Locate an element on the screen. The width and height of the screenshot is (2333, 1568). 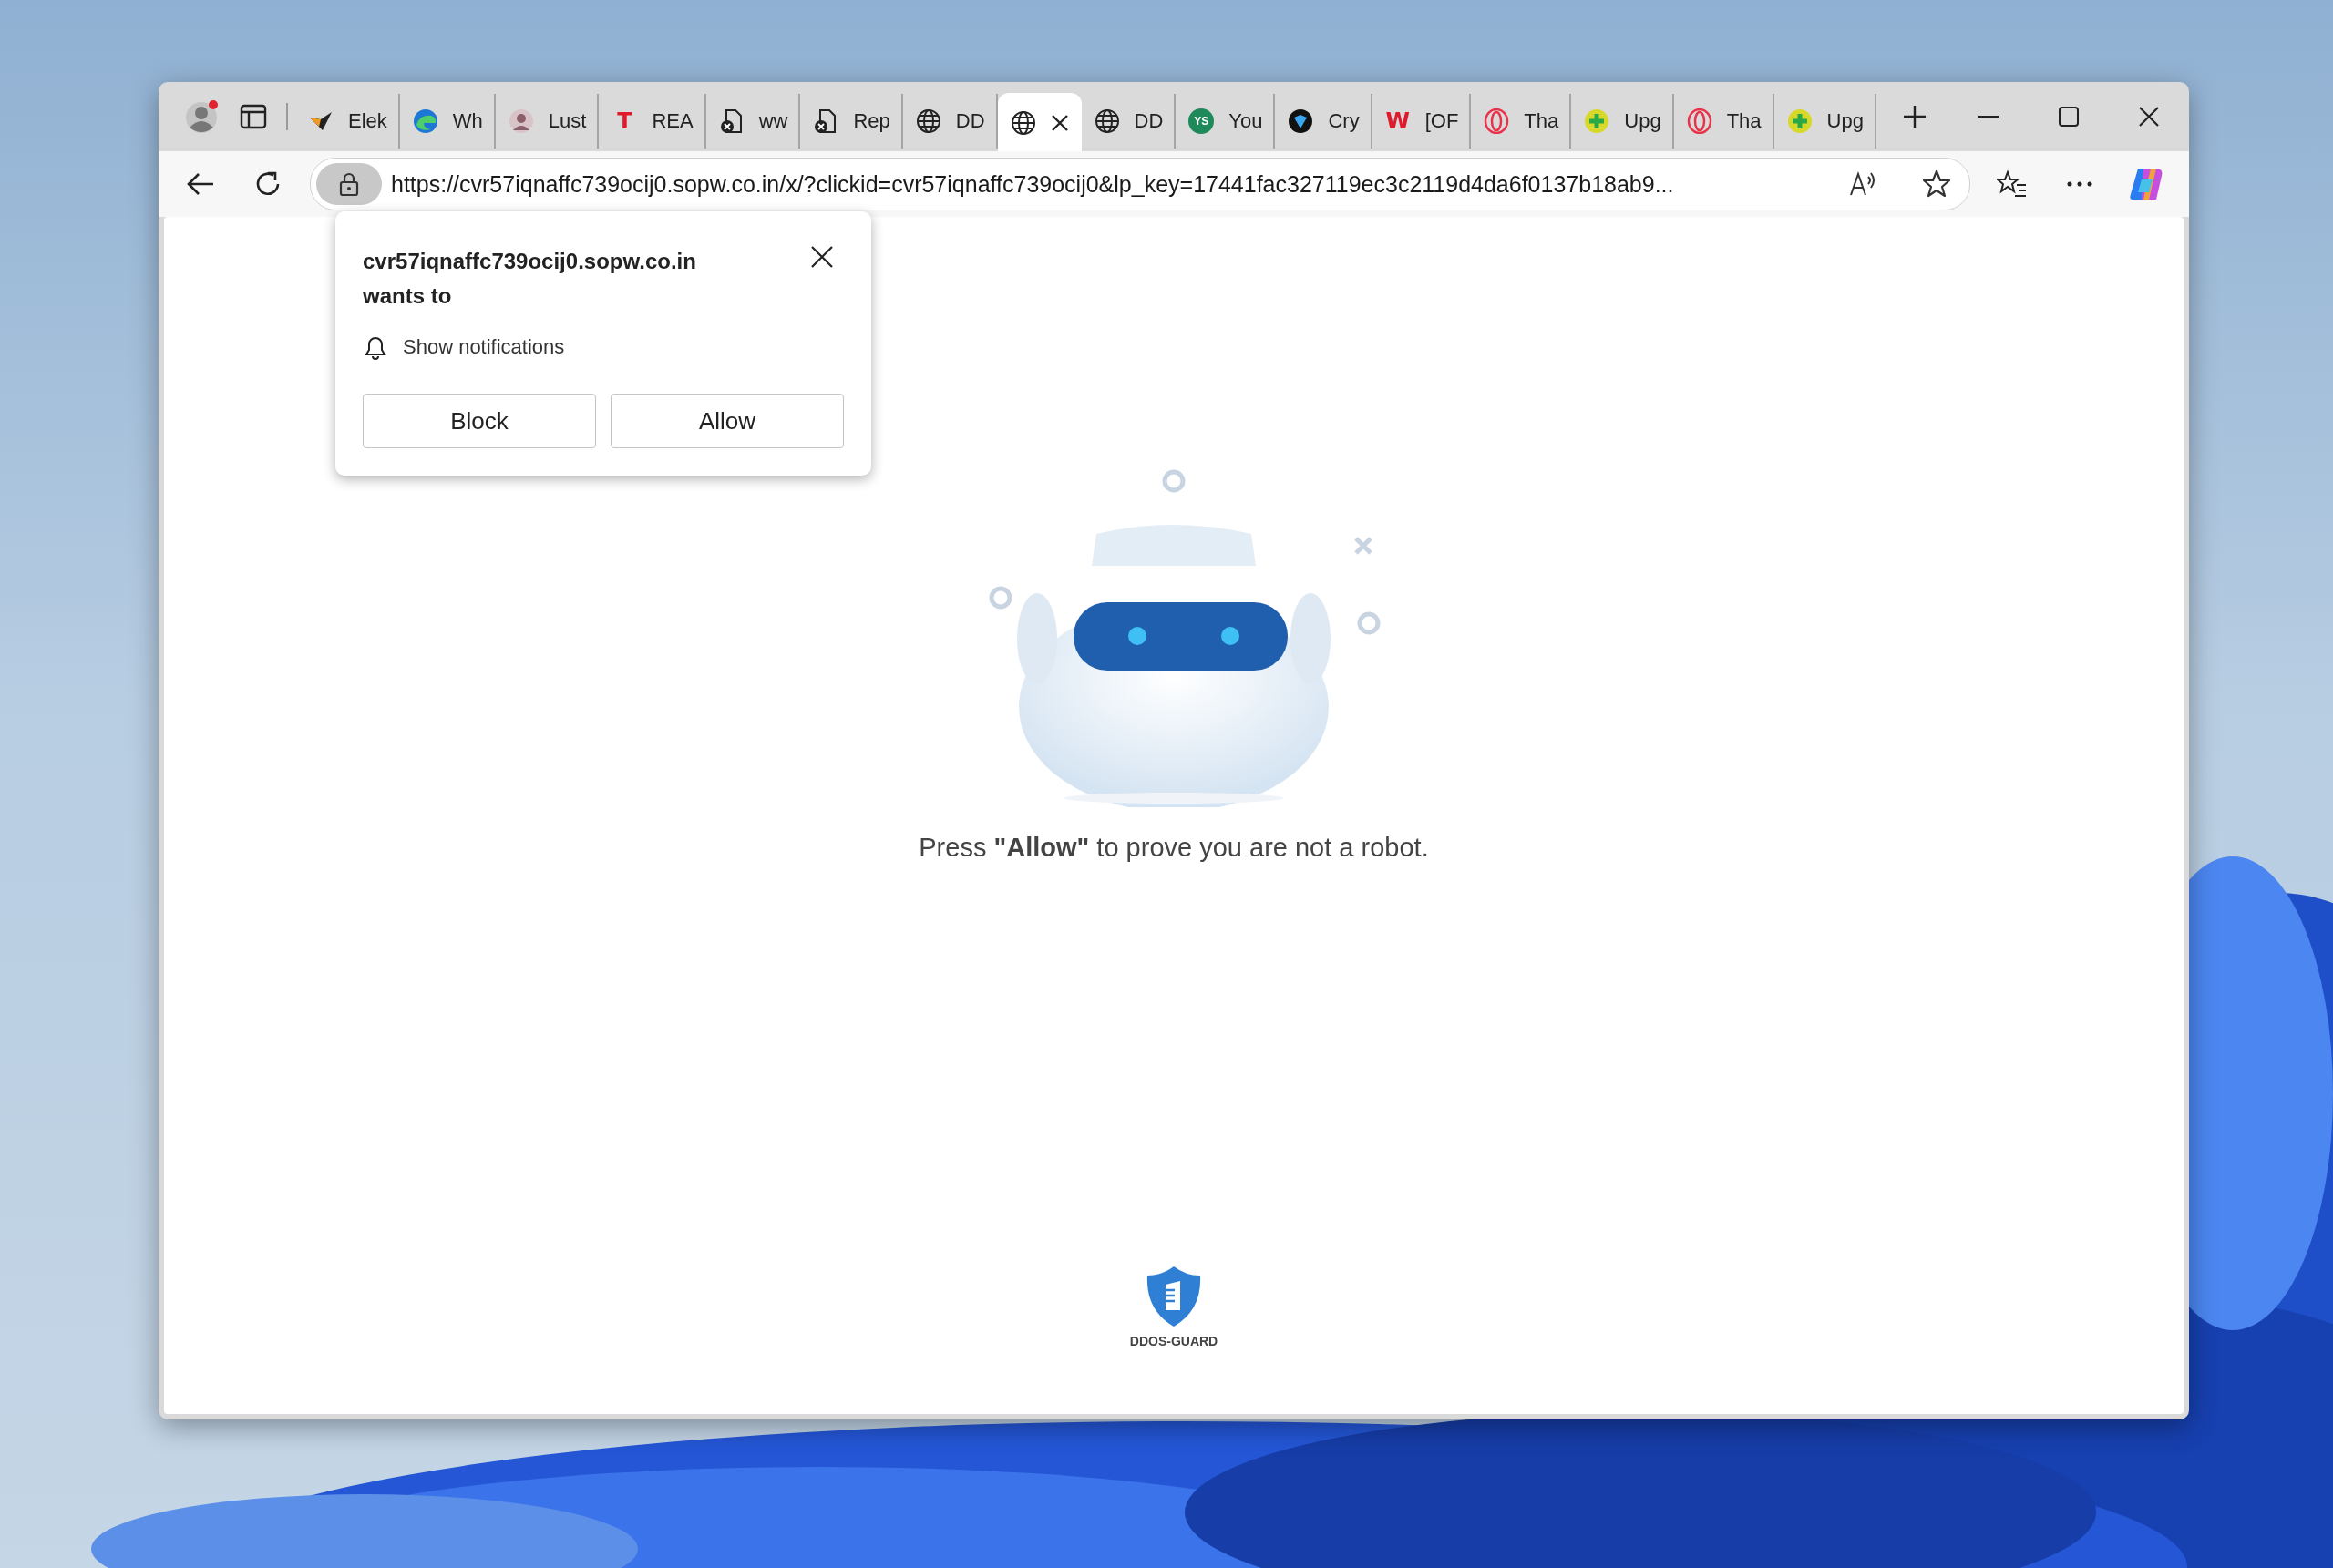
read-aloud-icon is located at coordinates (1863, 184).